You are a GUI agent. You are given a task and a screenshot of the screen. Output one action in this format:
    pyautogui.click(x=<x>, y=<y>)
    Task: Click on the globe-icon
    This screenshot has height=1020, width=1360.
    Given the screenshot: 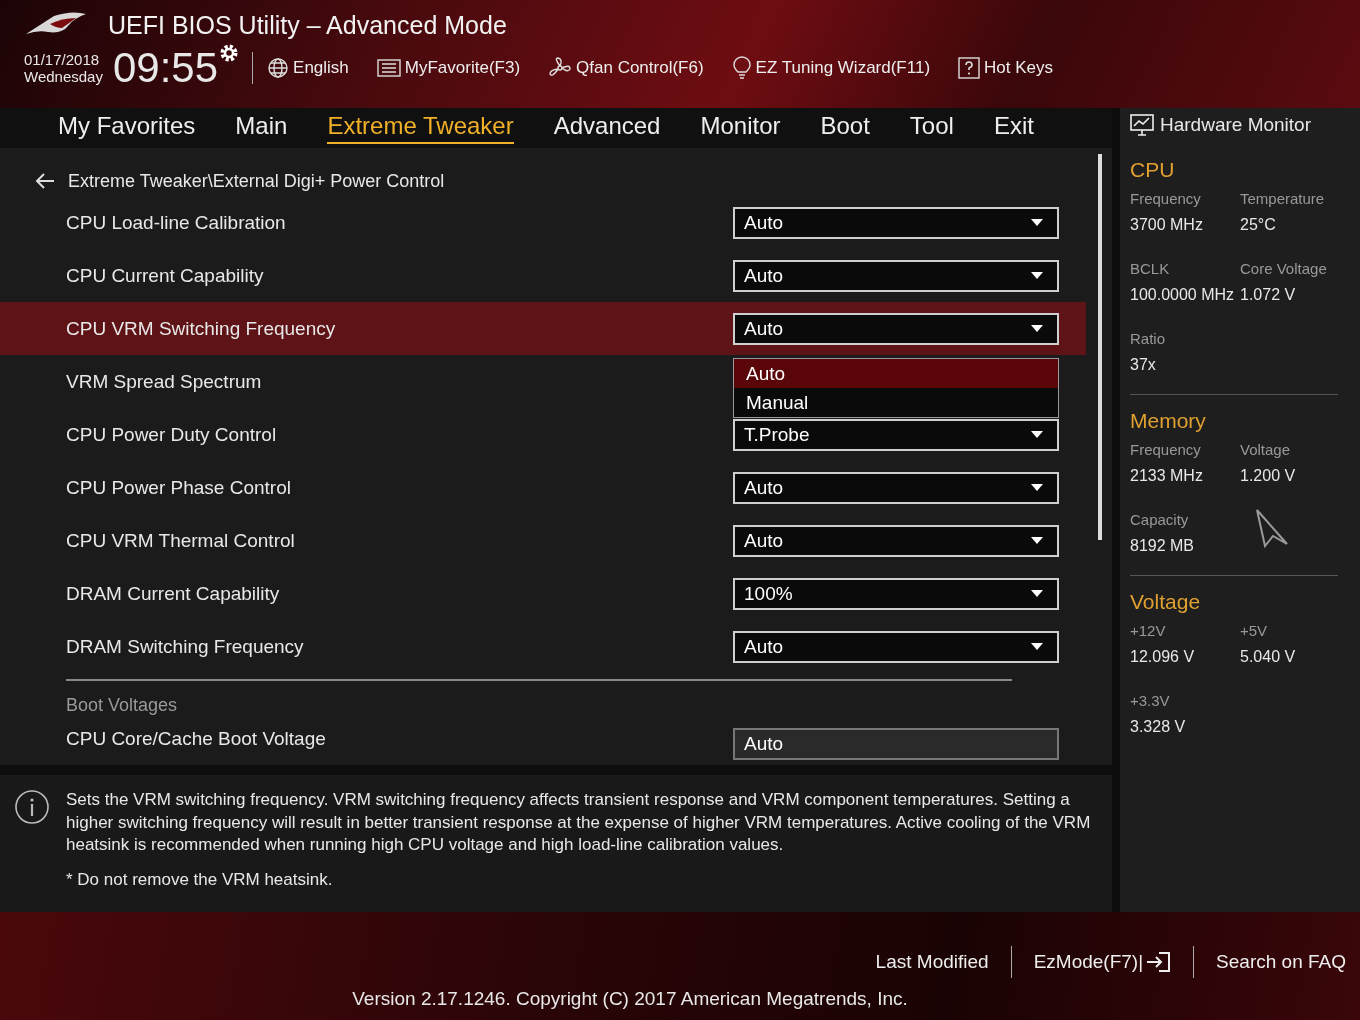 What is the action you would take?
    pyautogui.click(x=278, y=68)
    